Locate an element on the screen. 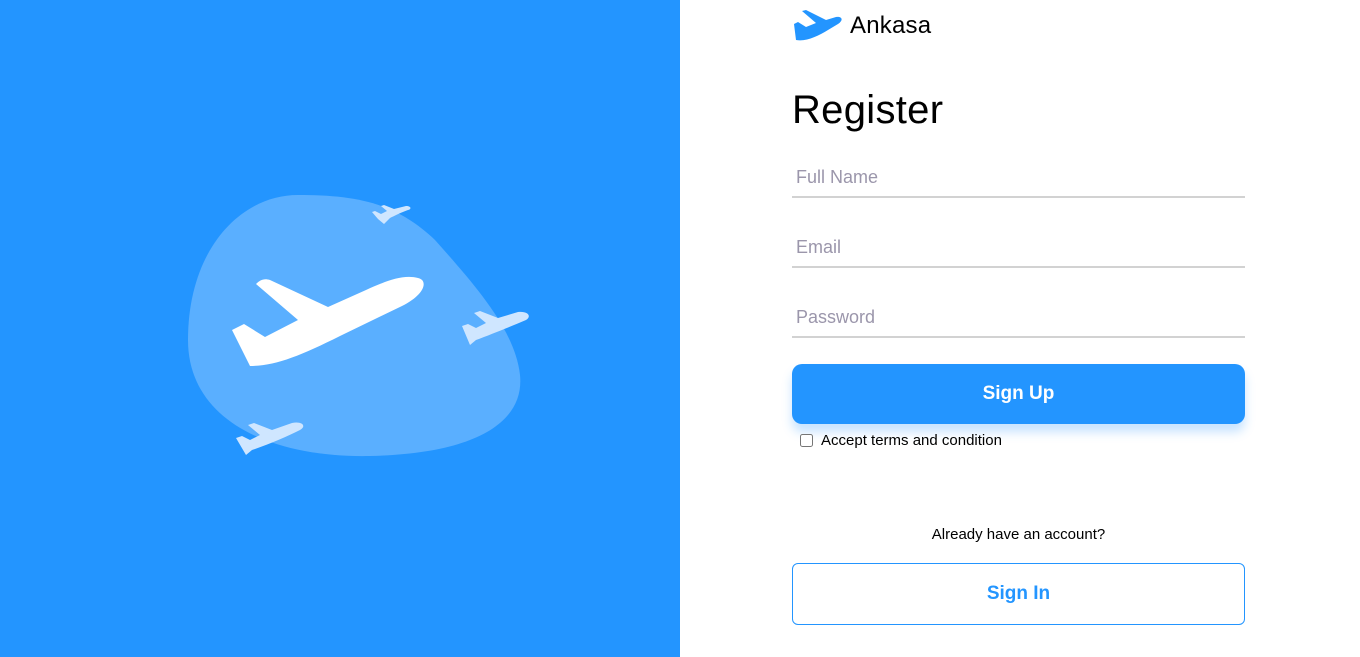  terms-label: Accept terms and condition is located at coordinates (911, 440).